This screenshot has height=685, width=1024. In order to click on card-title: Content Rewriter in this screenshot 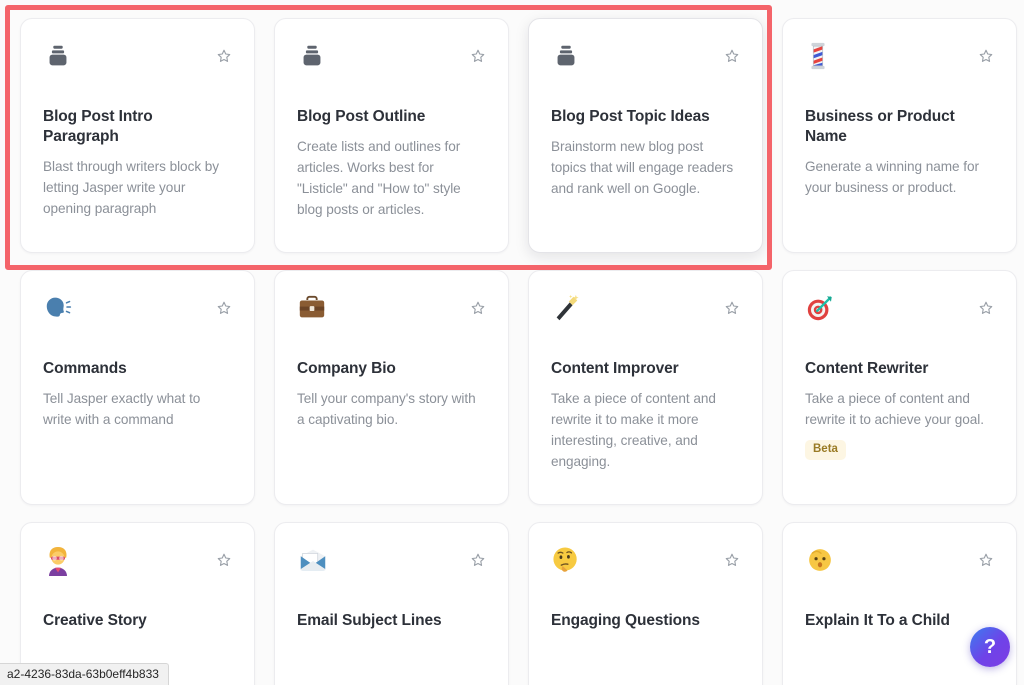, I will do `click(867, 368)`.